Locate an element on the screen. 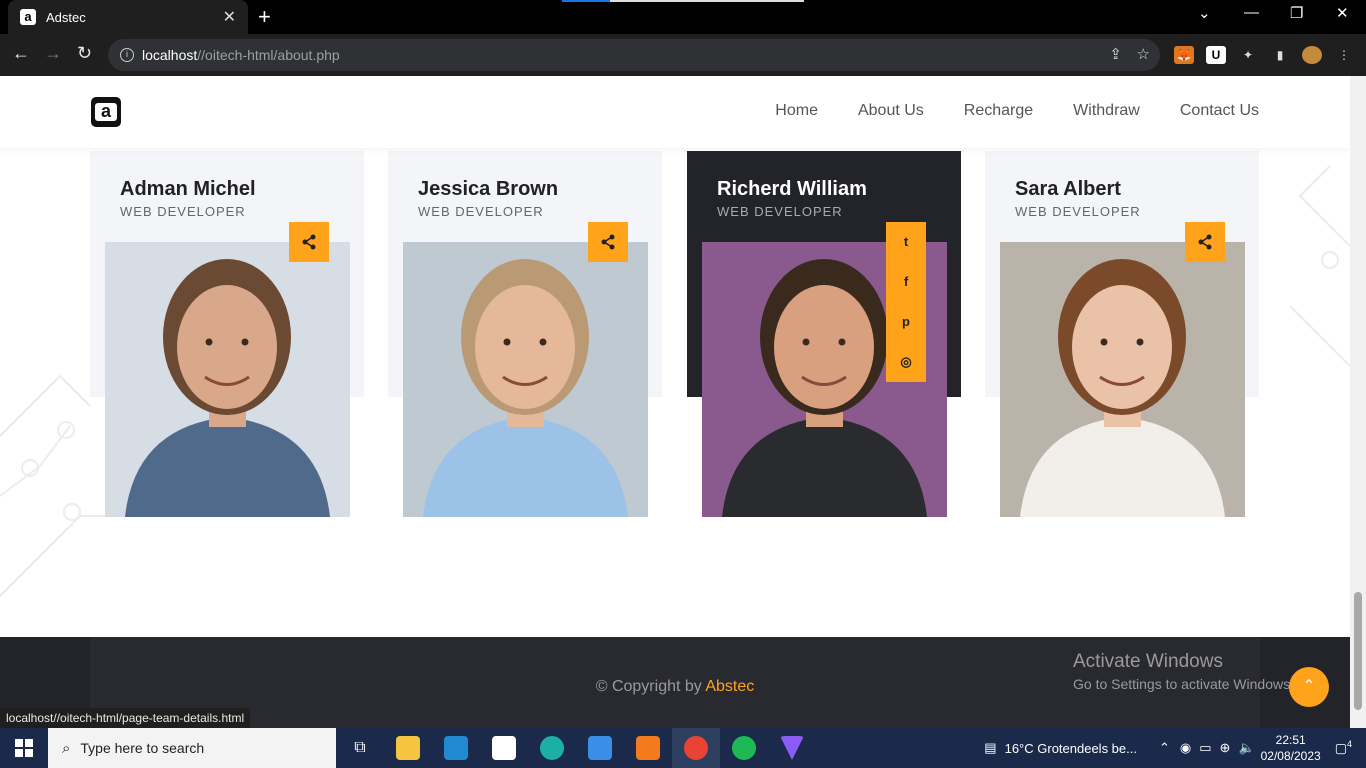 Image resolution: width=1366 pixels, height=768 pixels. battery-icon: ▭ is located at coordinates (1205, 748).